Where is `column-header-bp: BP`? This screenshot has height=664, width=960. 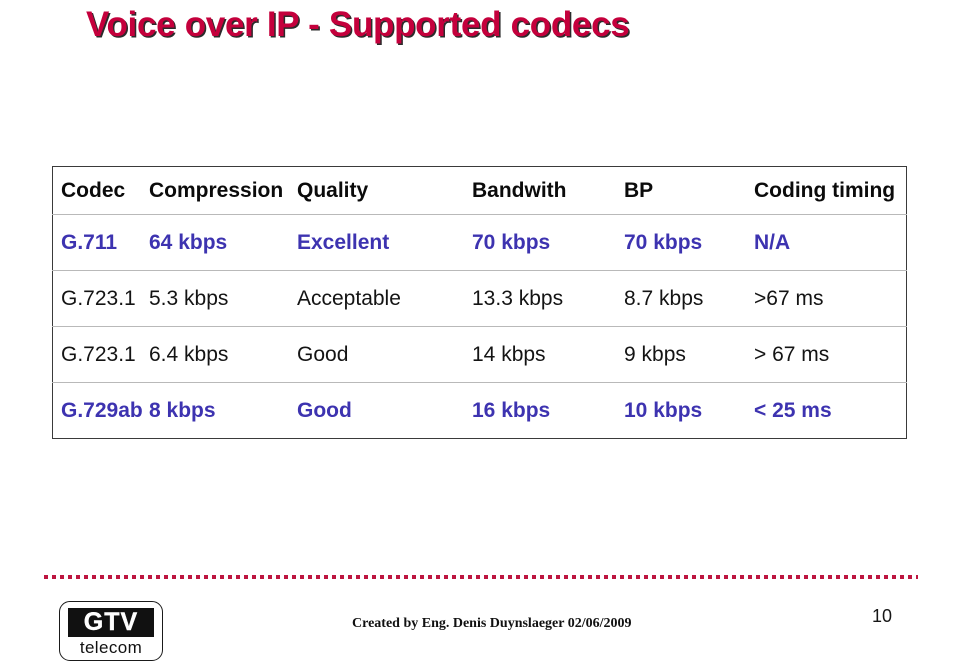 column-header-bp: BP is located at coordinates (689, 190).